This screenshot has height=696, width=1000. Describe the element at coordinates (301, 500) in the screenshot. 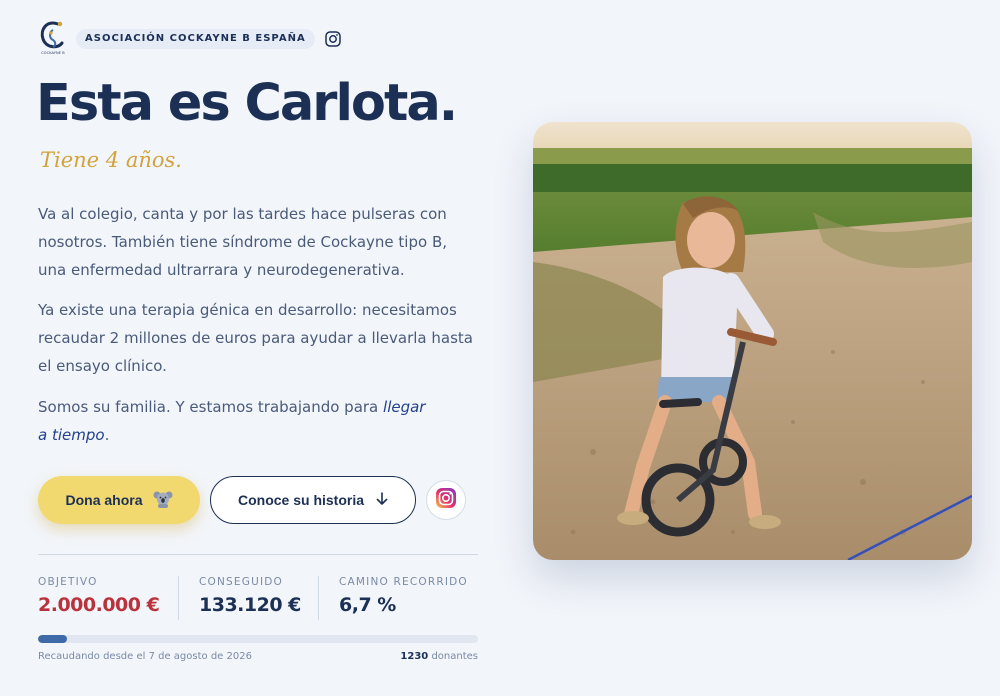

I see `story-label: Conoce su historia` at that location.